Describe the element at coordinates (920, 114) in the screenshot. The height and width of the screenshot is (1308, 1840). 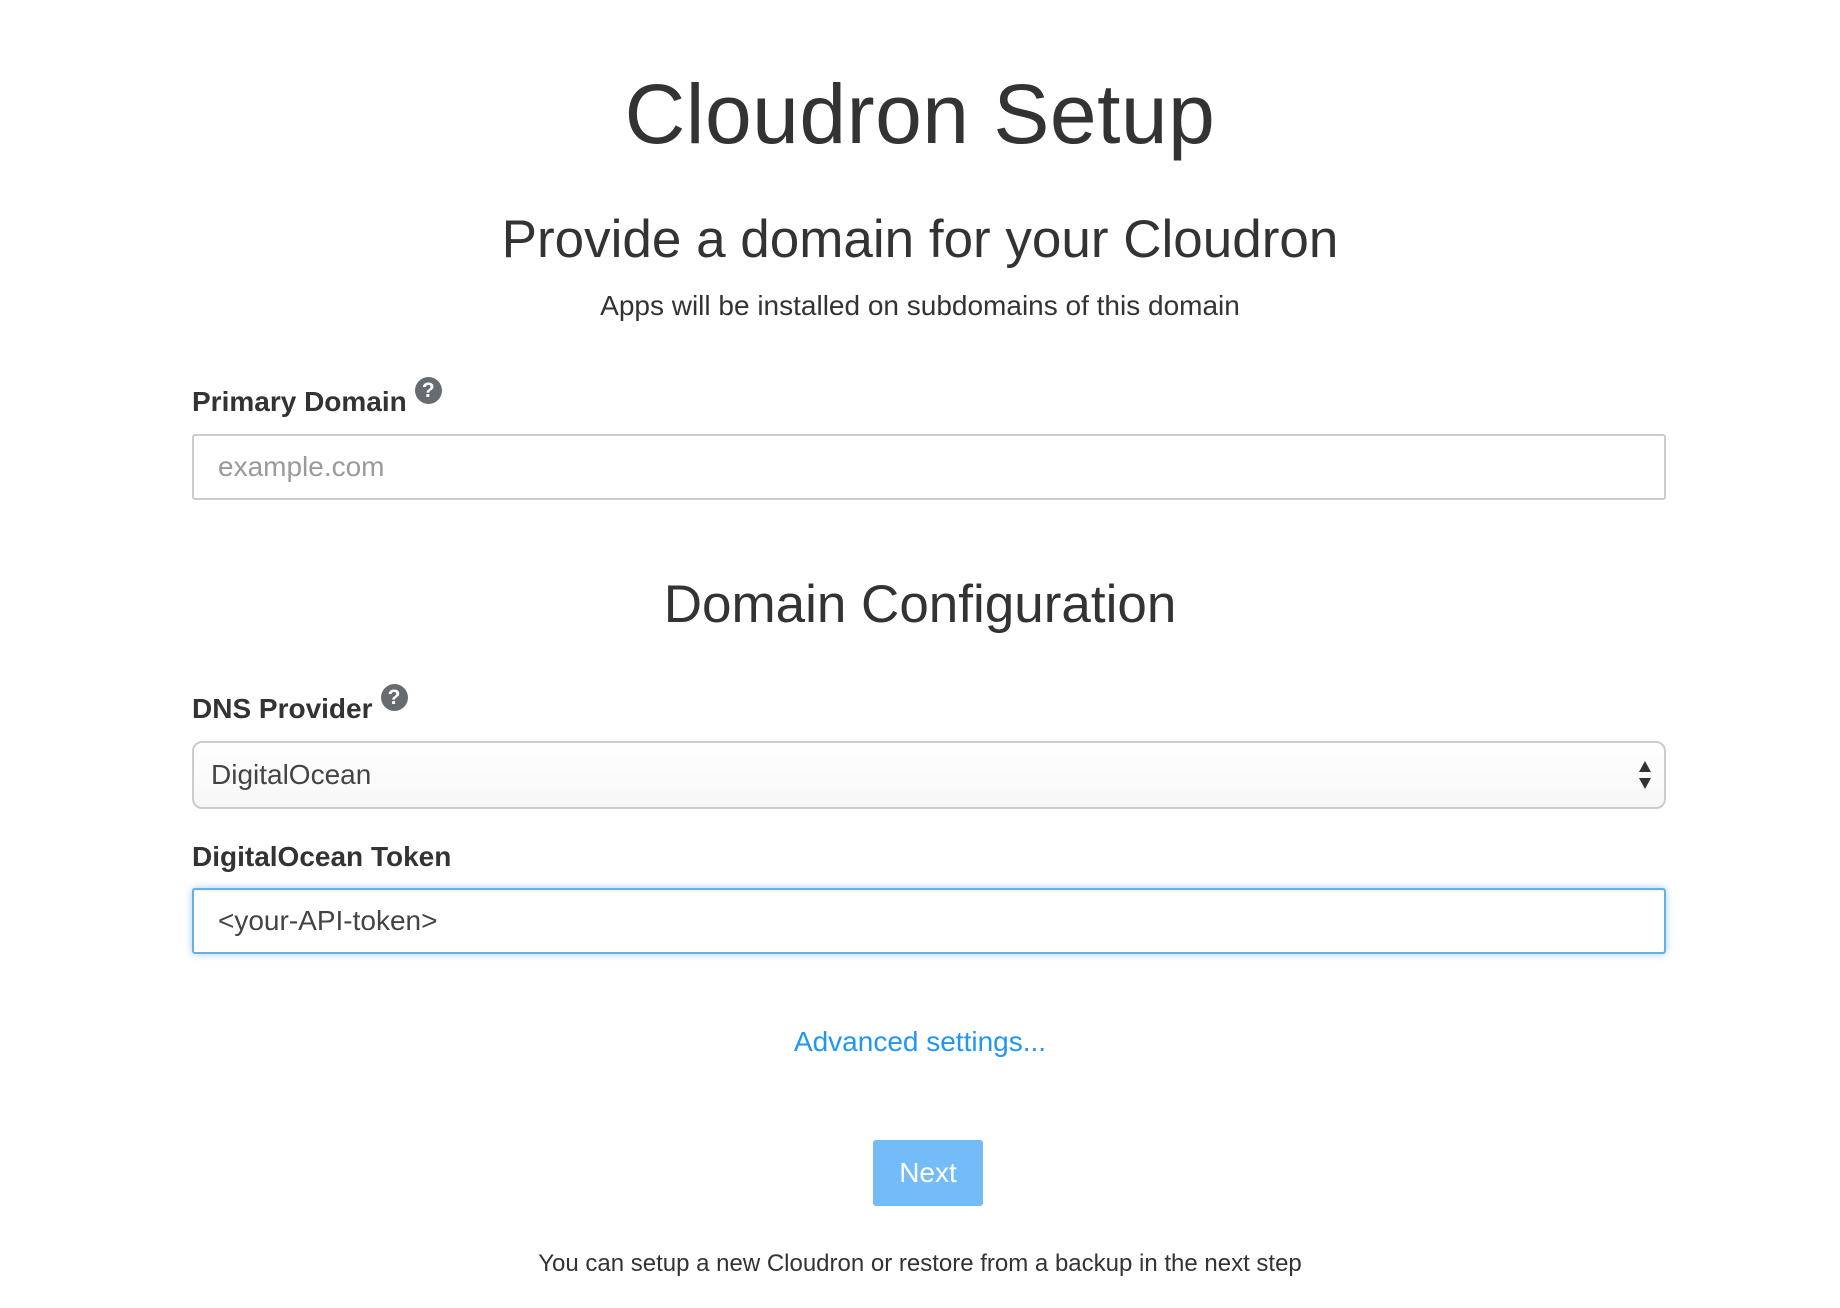
I see `page-title: Cloudron Setup` at that location.